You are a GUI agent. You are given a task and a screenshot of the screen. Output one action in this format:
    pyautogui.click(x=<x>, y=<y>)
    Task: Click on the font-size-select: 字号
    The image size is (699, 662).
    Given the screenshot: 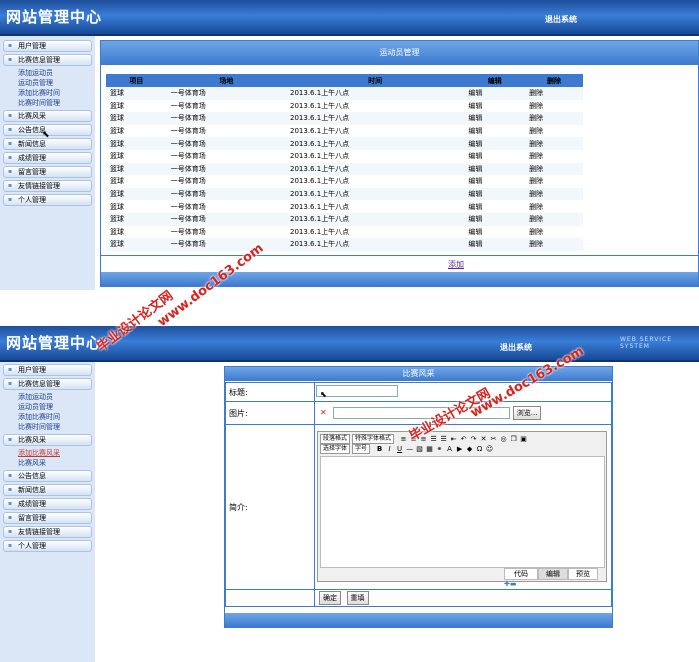 What is the action you would take?
    pyautogui.click(x=361, y=449)
    